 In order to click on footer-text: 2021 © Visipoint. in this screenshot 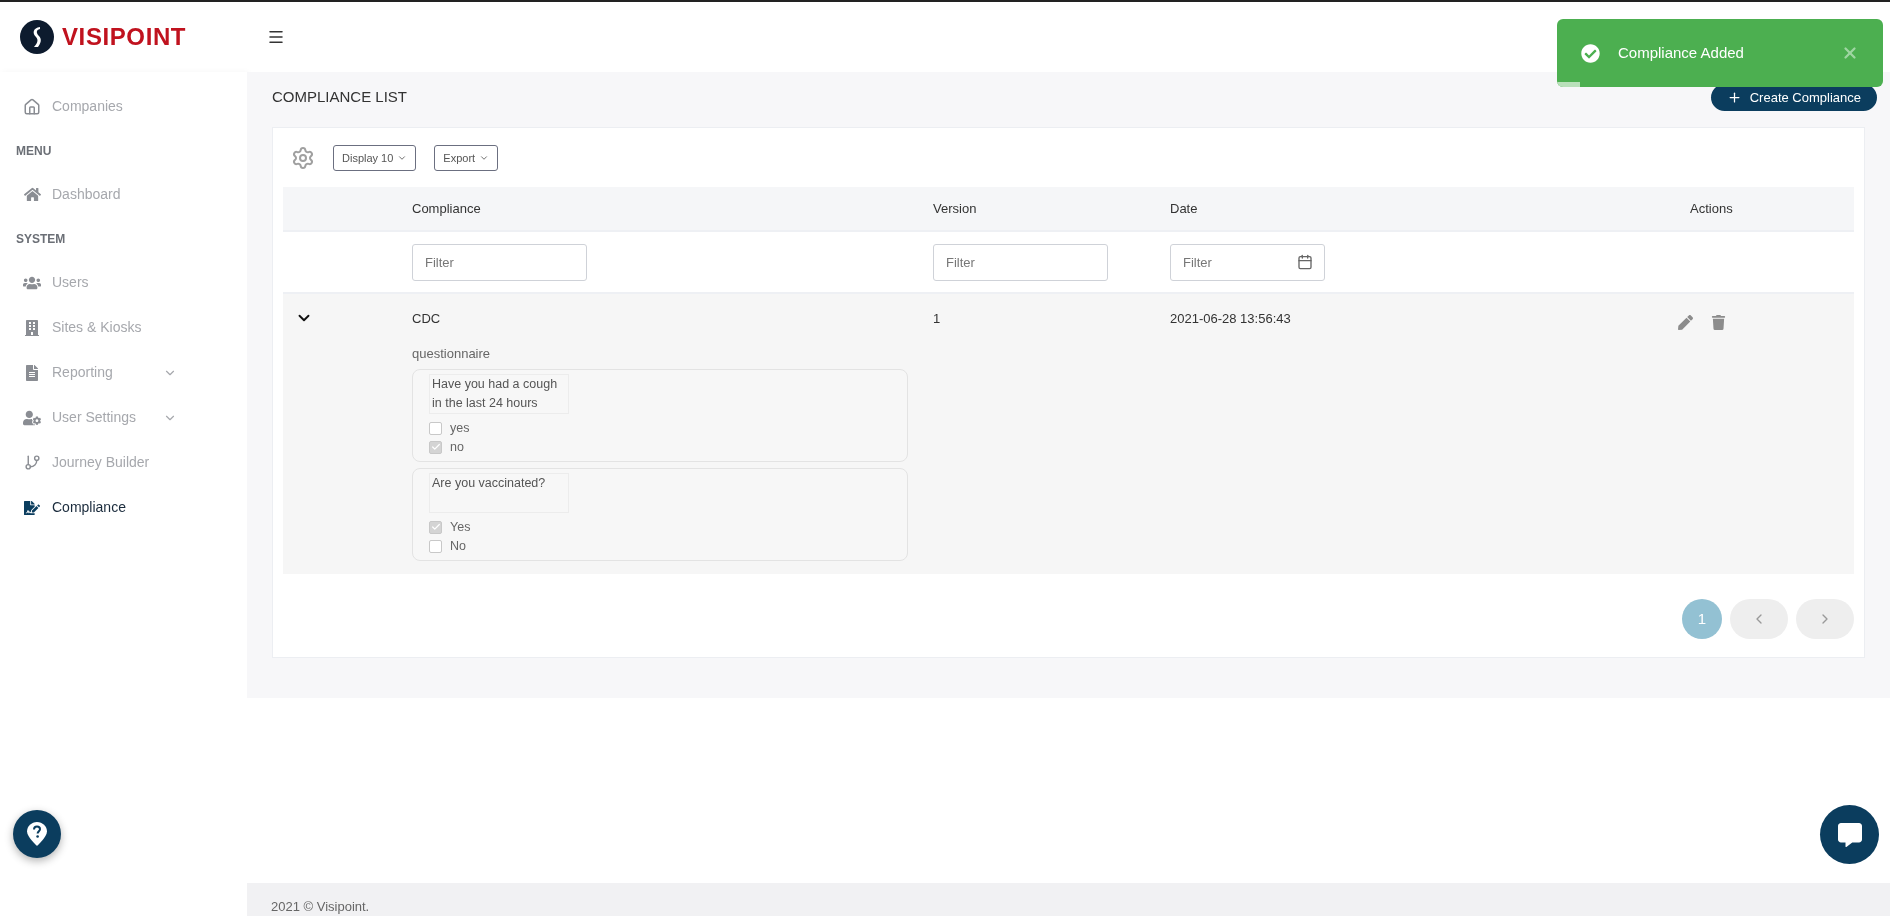, I will do `click(321, 907)`.